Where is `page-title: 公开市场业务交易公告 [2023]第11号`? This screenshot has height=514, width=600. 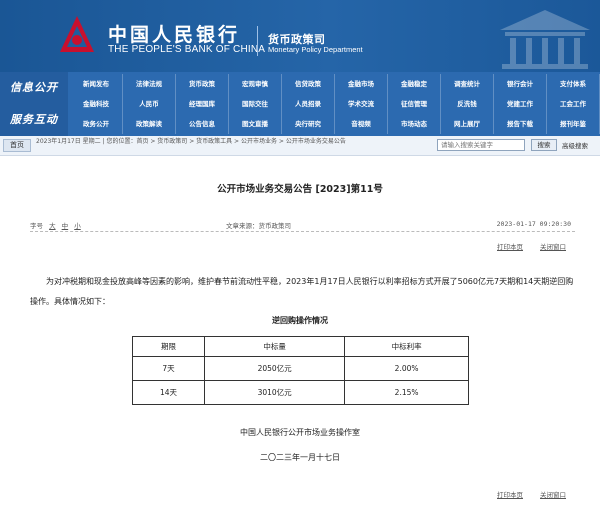 page-title: 公开市场业务交易公告 [2023]第11号 is located at coordinates (300, 189).